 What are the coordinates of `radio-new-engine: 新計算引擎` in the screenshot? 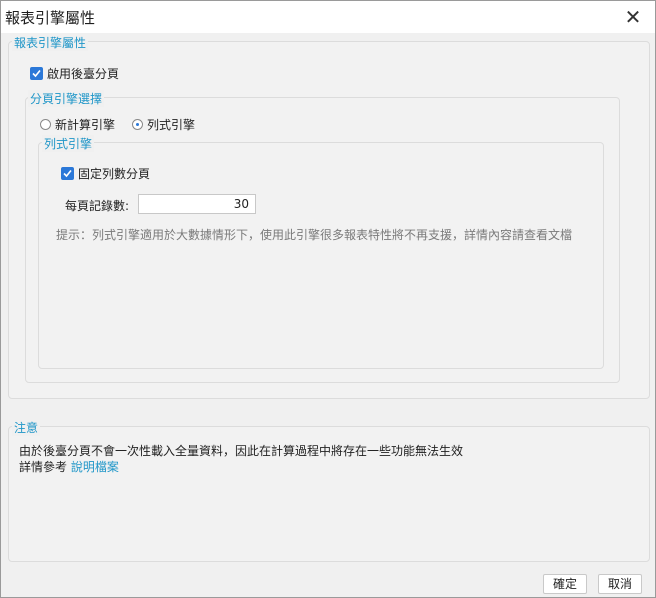 It's located at (77, 124).